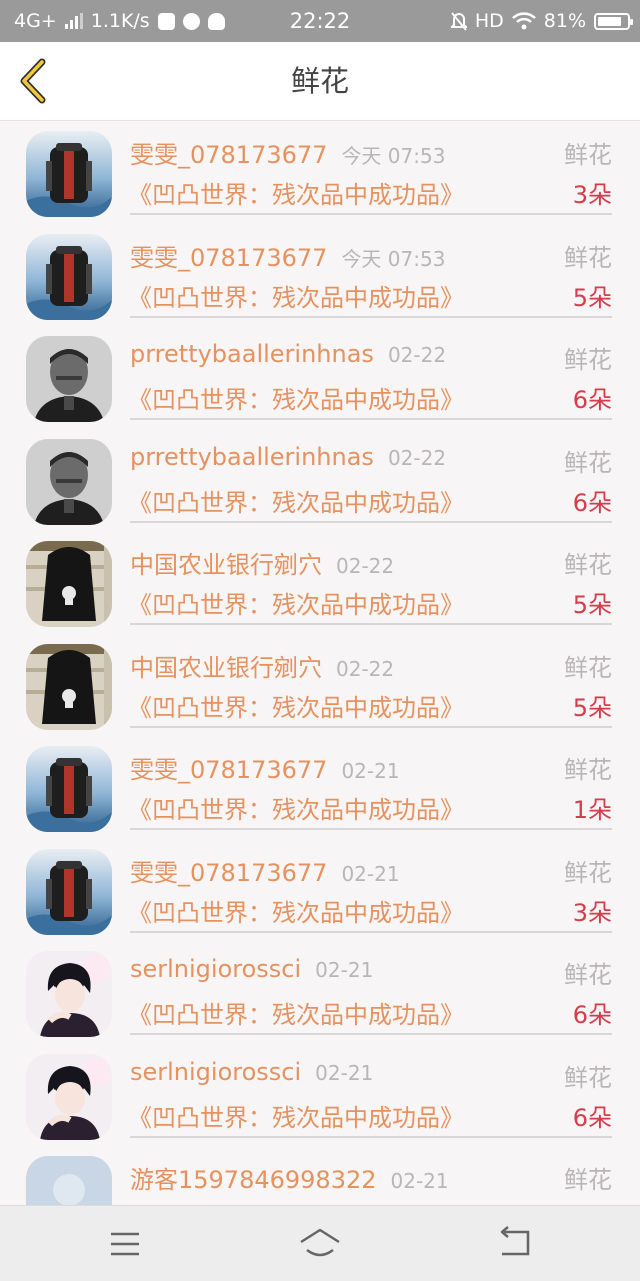 Image resolution: width=640 pixels, height=1281 pixels. I want to click on list-item: 雯雯_078173677 02-21 鲜花《凹凸世界：残次品中成功品》 1朵, so click(320, 787).